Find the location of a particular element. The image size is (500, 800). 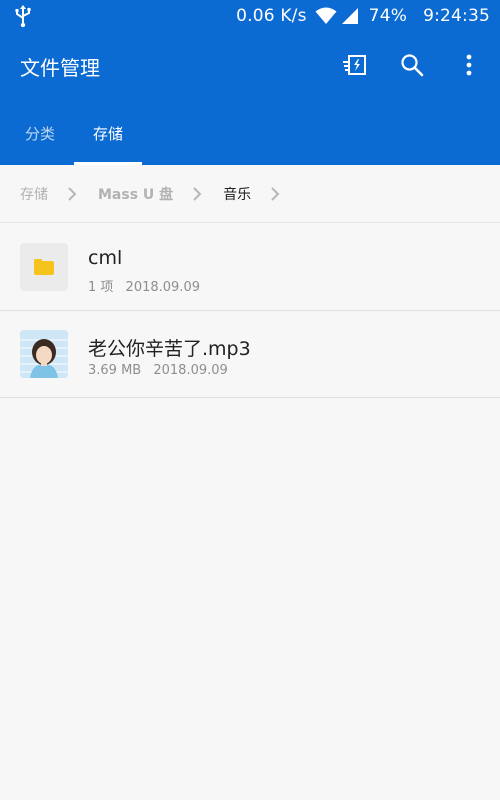

transfer-button is located at coordinates (355, 65).